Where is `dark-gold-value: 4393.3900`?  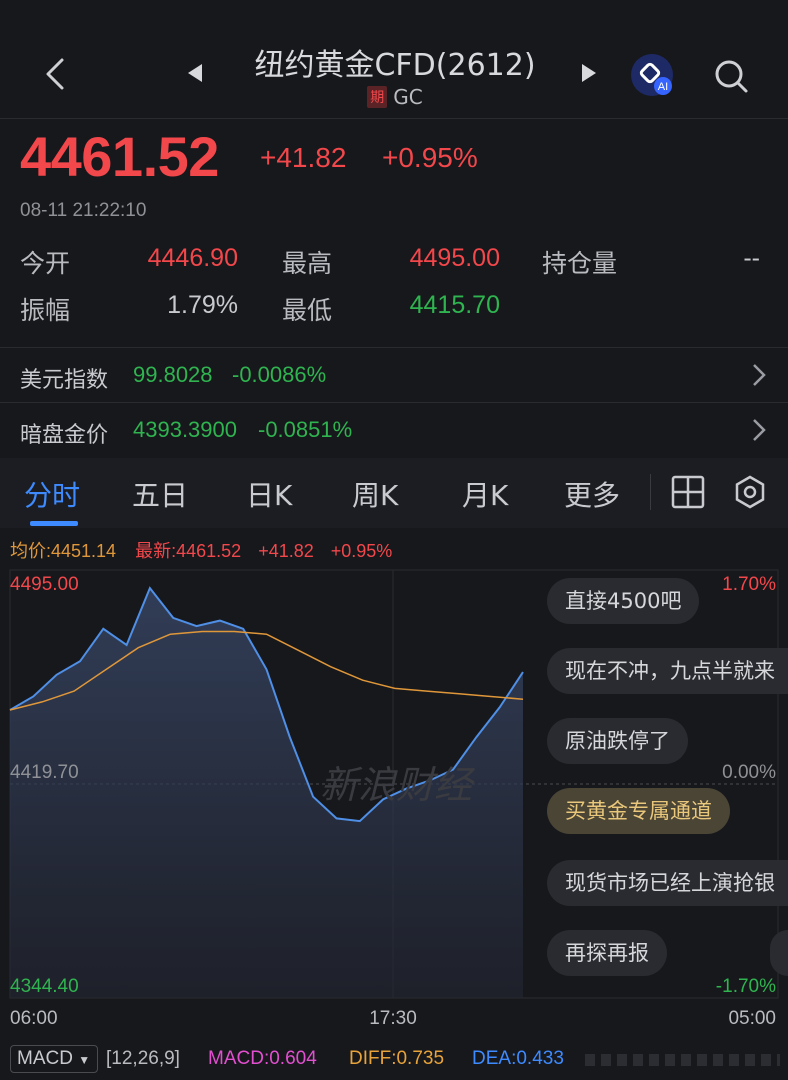
dark-gold-value: 4393.3900 is located at coordinates (185, 429).